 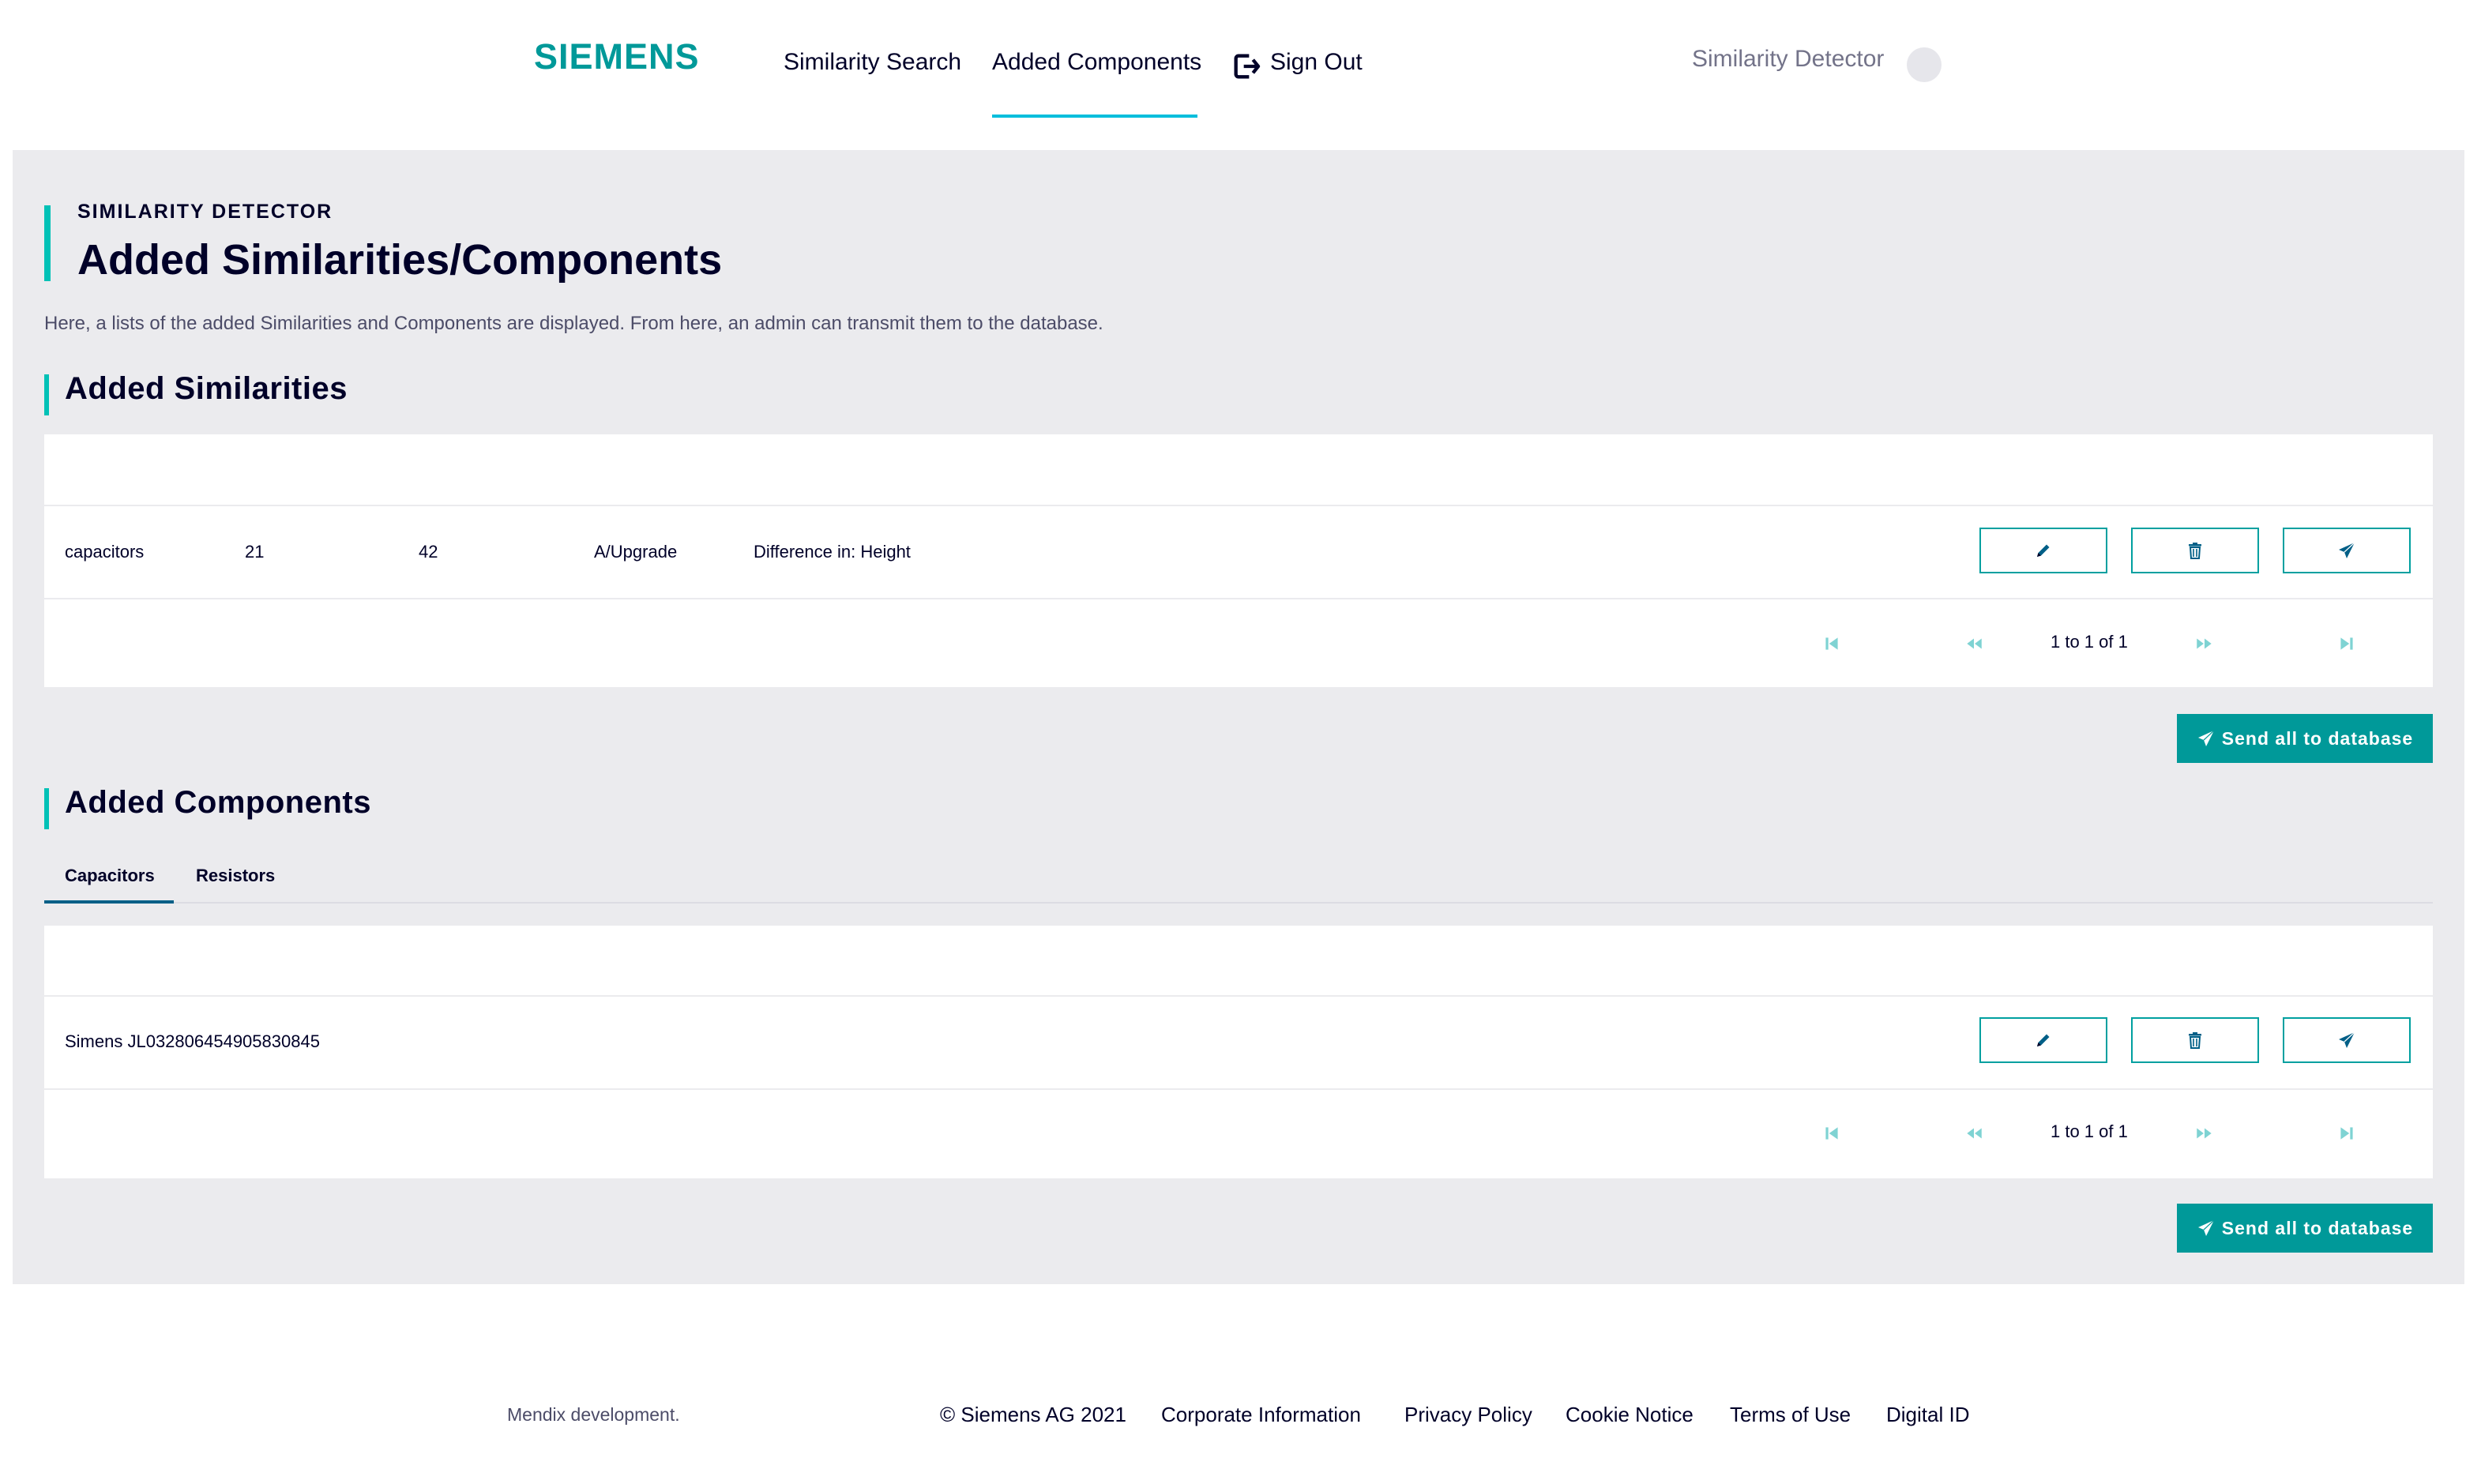 I want to click on similarity-cell-b: 42, so click(x=429, y=552).